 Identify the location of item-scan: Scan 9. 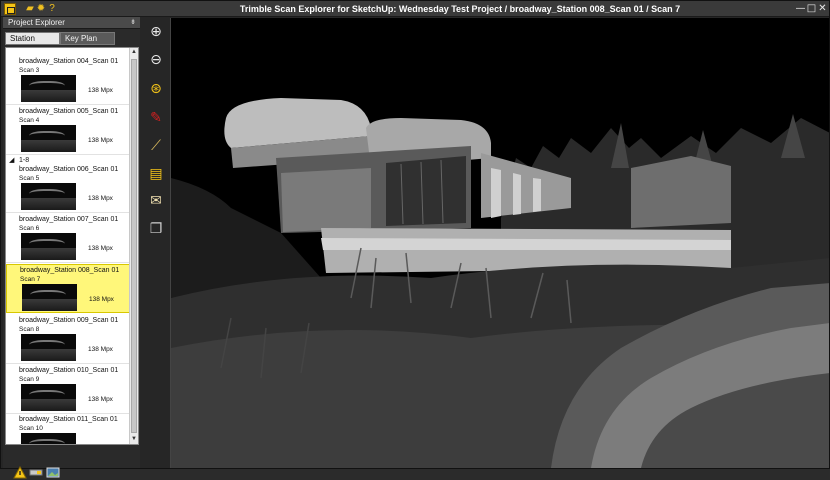
(29, 379).